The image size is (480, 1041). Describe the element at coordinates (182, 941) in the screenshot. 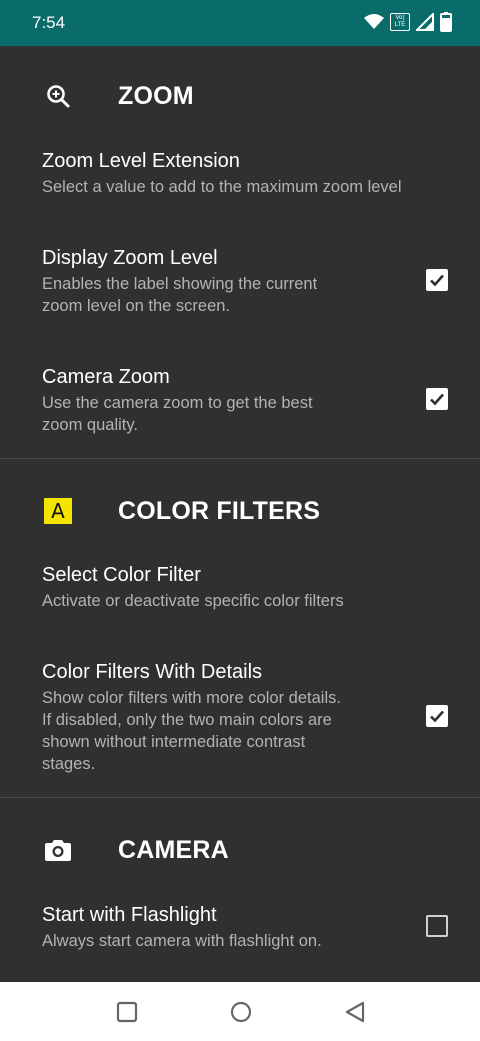

I see `pref-summary: Always start camera with flashlight on.` at that location.